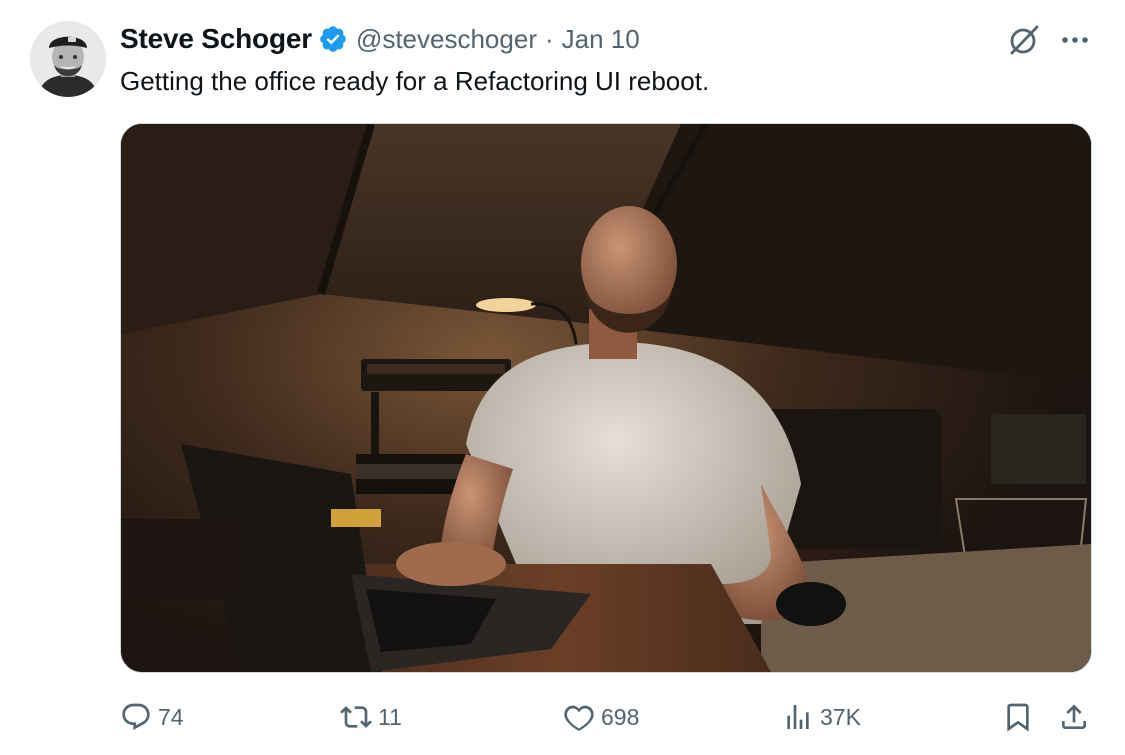  I want to click on grok-icon, so click(1024, 40).